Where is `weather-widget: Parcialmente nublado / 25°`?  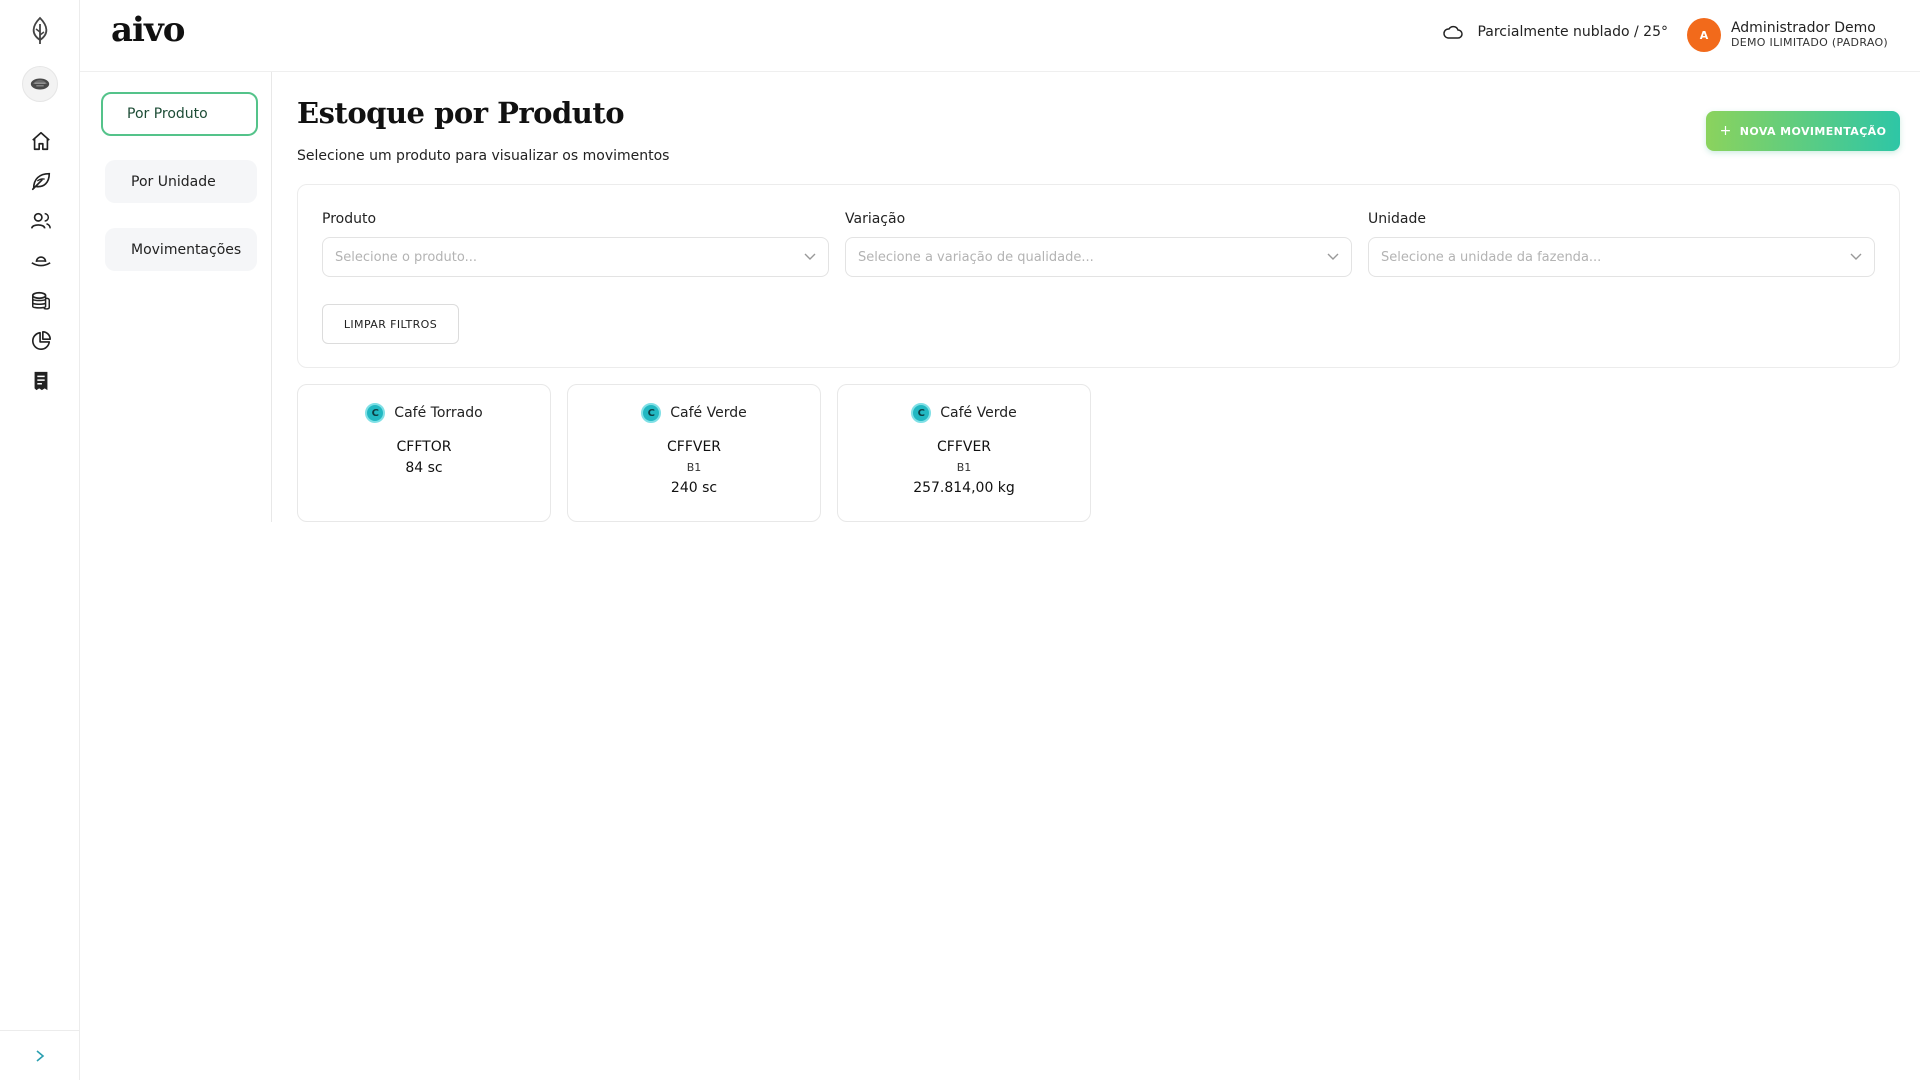
weather-widget: Parcialmente nublado / 25° is located at coordinates (1555, 32).